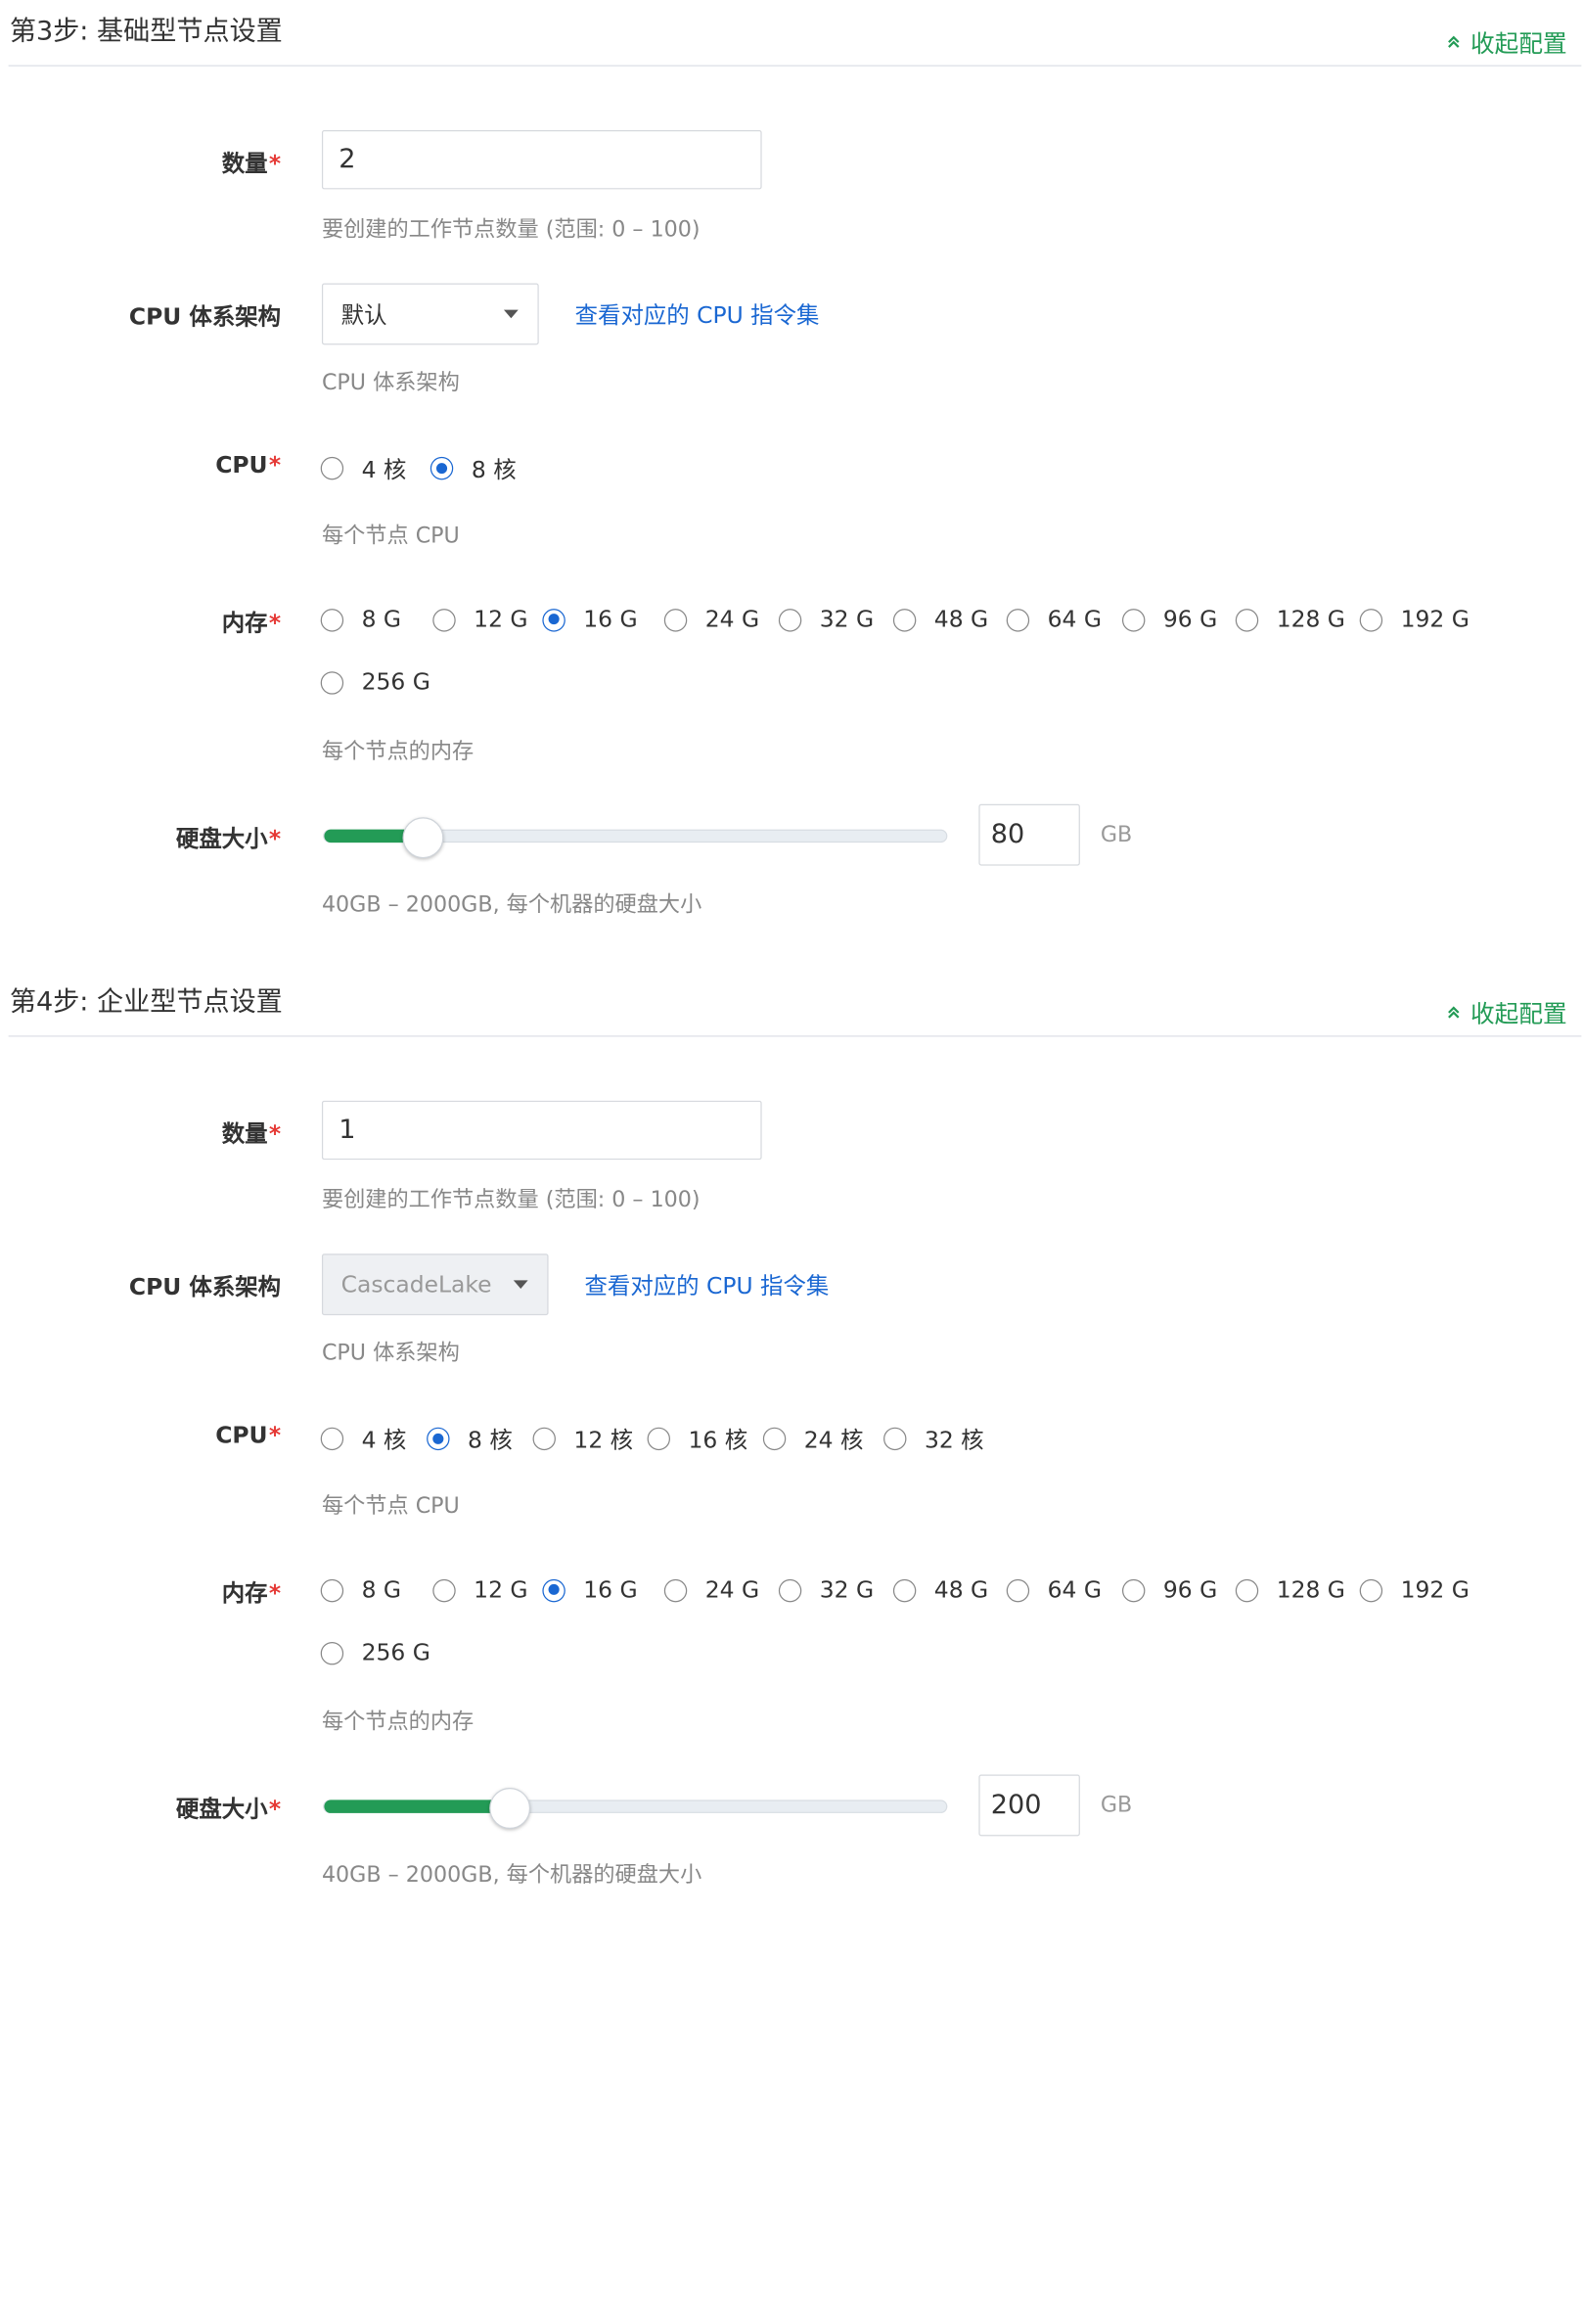  What do you see at coordinates (249, 1436) in the screenshot?
I see `step4-cpu-label: CPU*` at bounding box center [249, 1436].